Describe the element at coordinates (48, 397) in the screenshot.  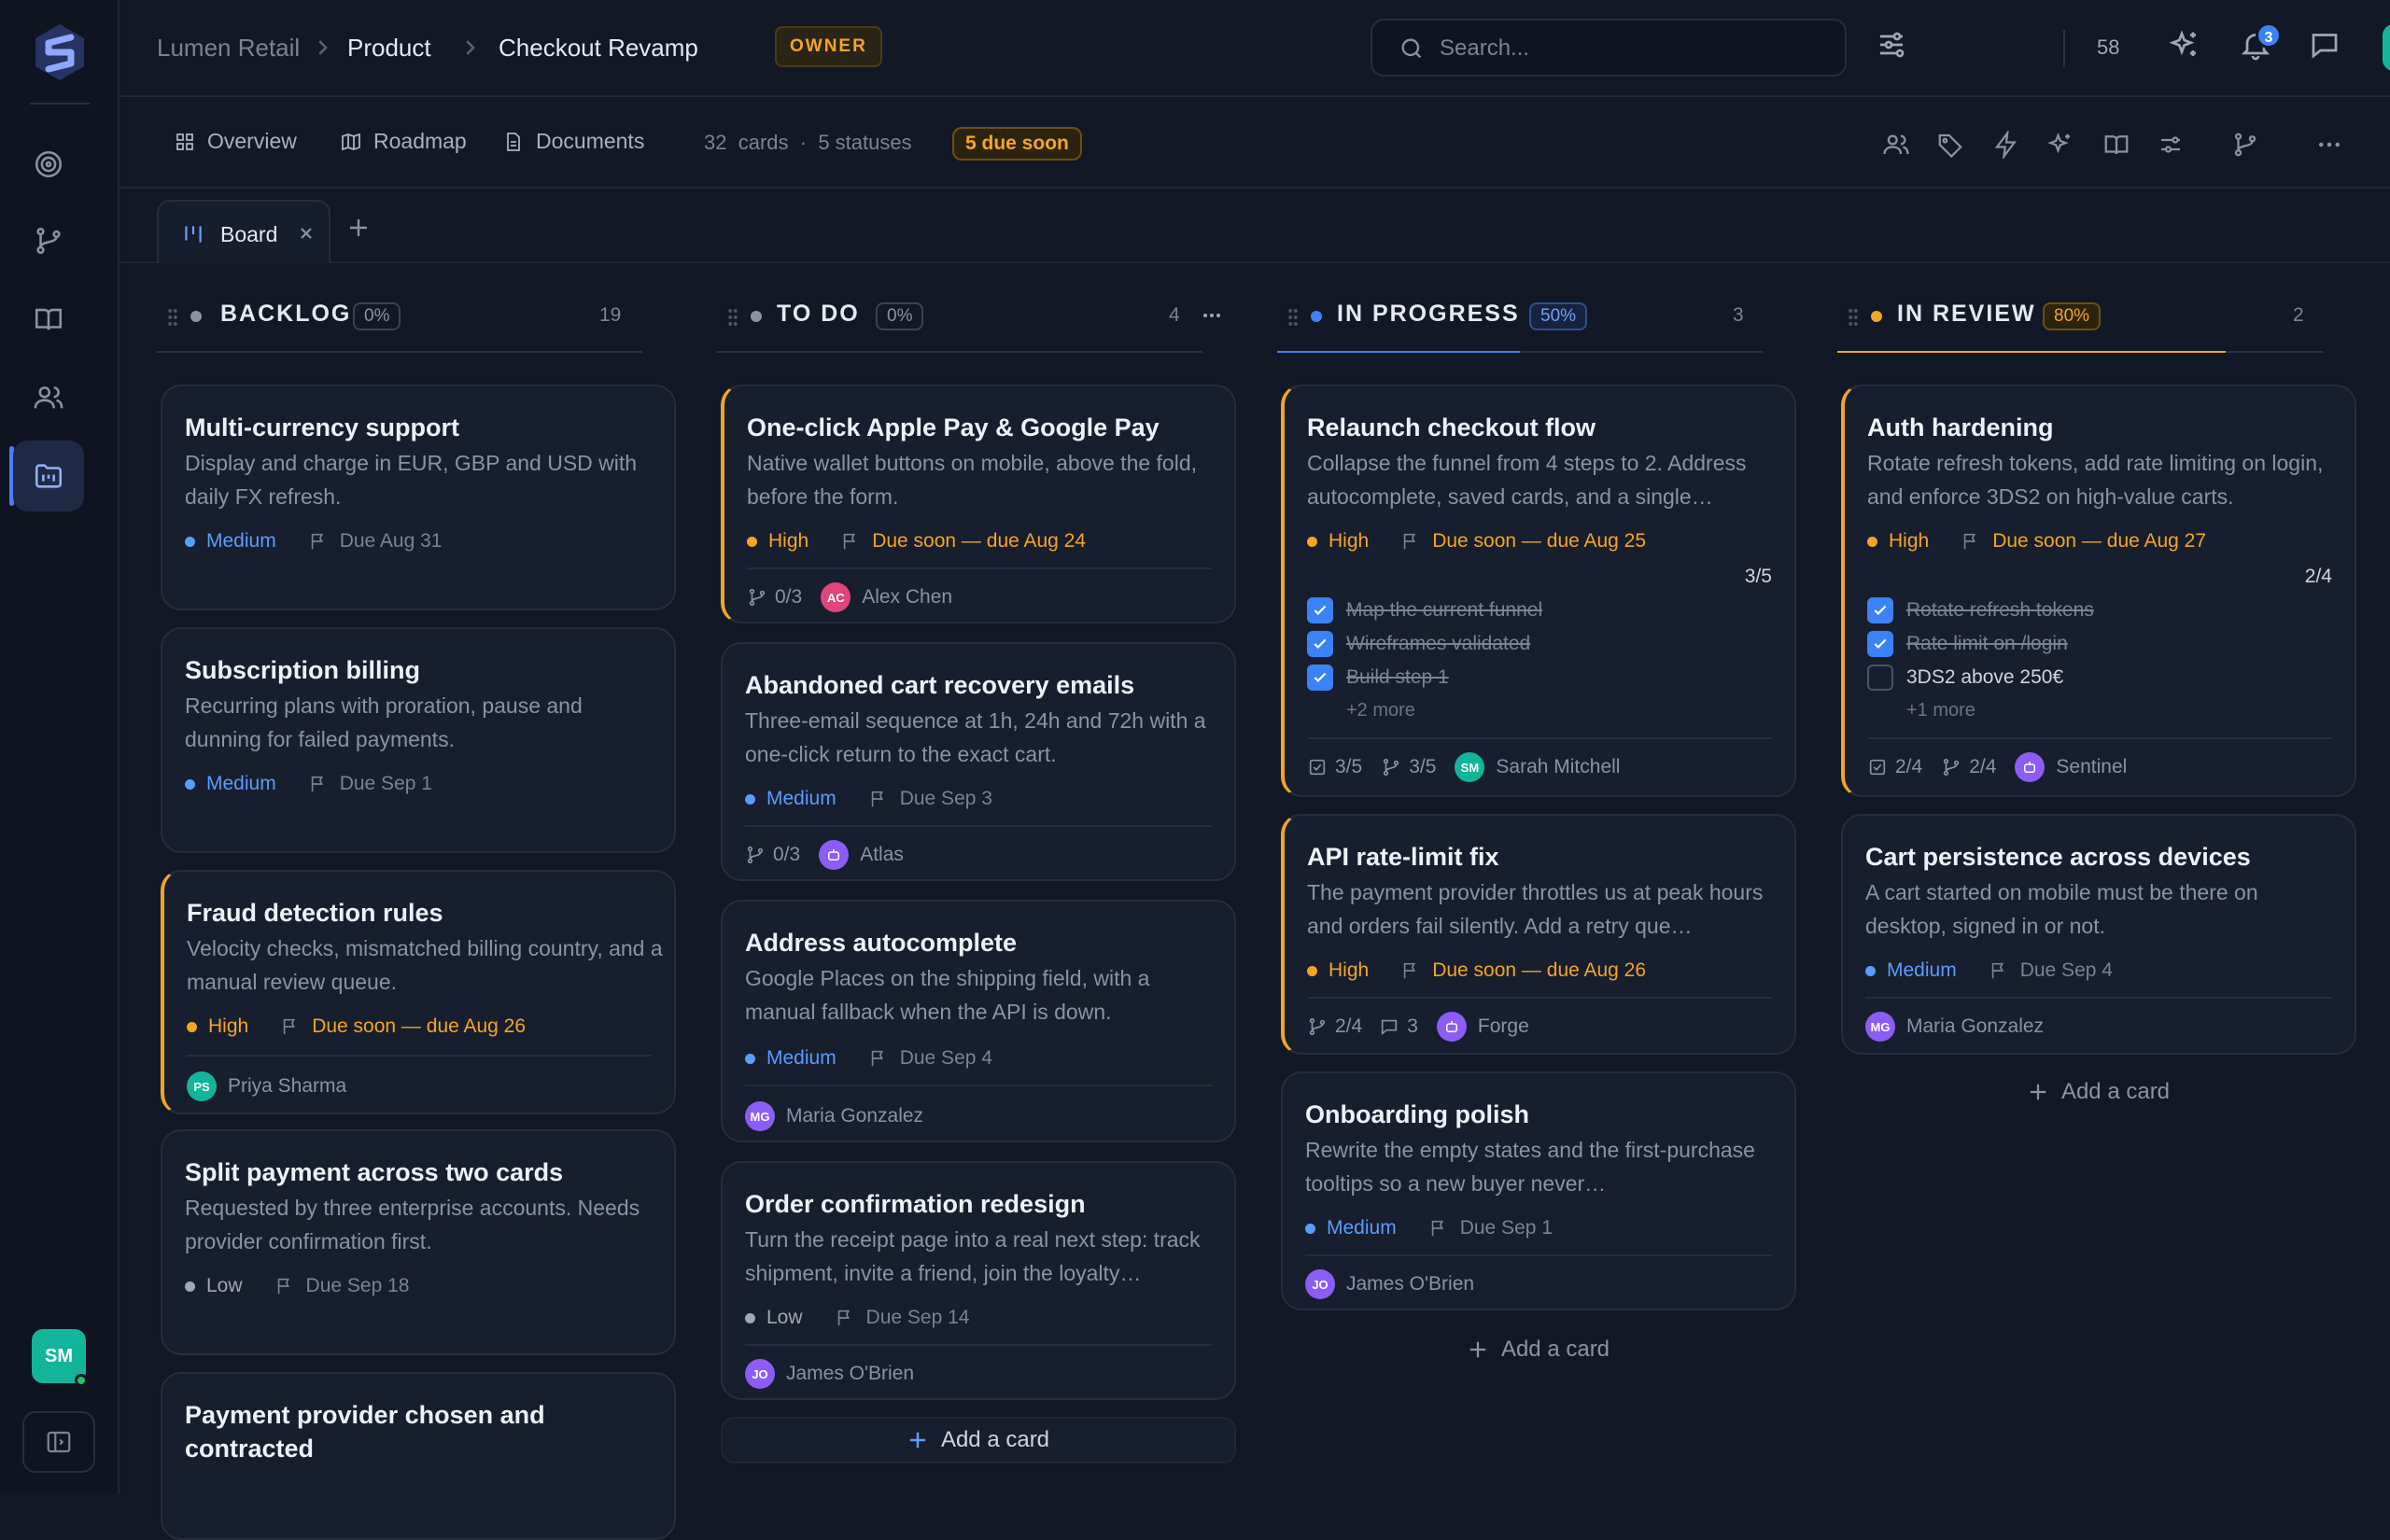
I see `rail-item-team` at that location.